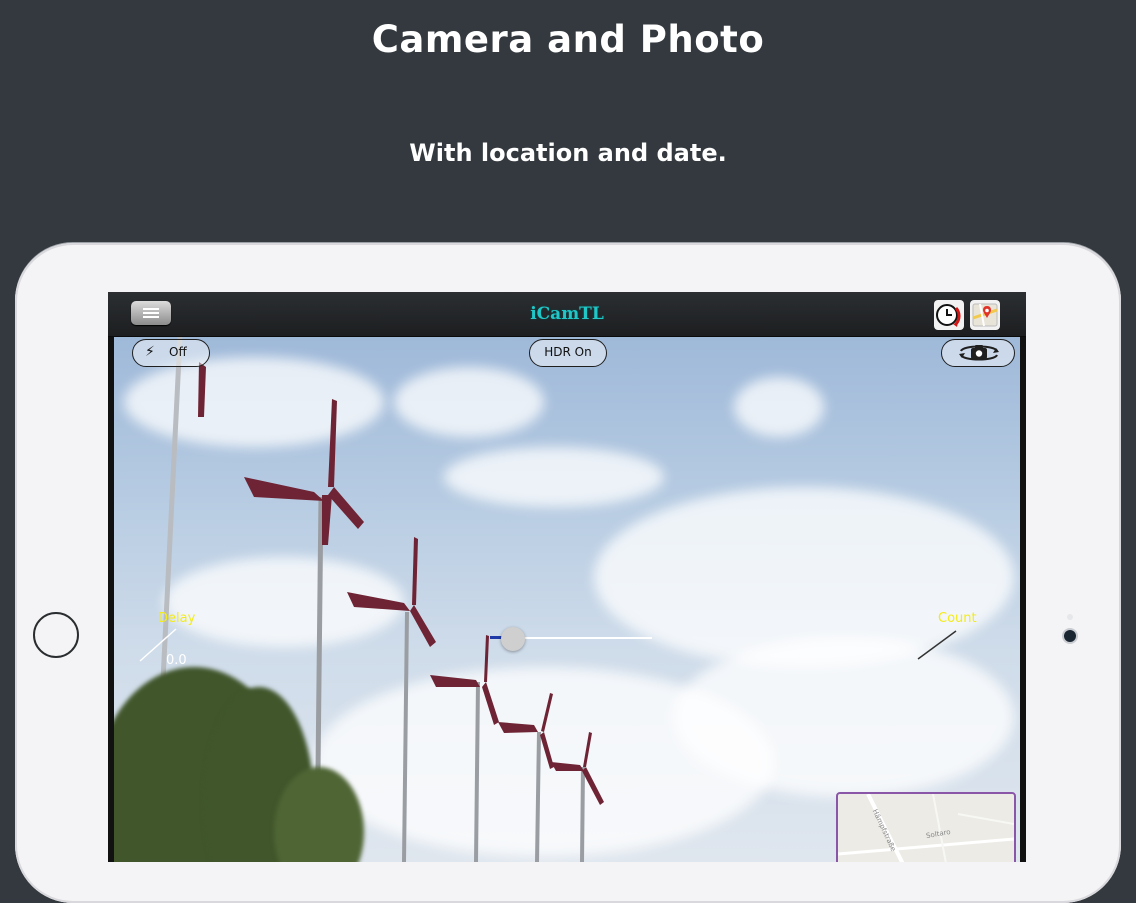 This screenshot has width=1136, height=903. I want to click on switch-camera-button, so click(978, 353).